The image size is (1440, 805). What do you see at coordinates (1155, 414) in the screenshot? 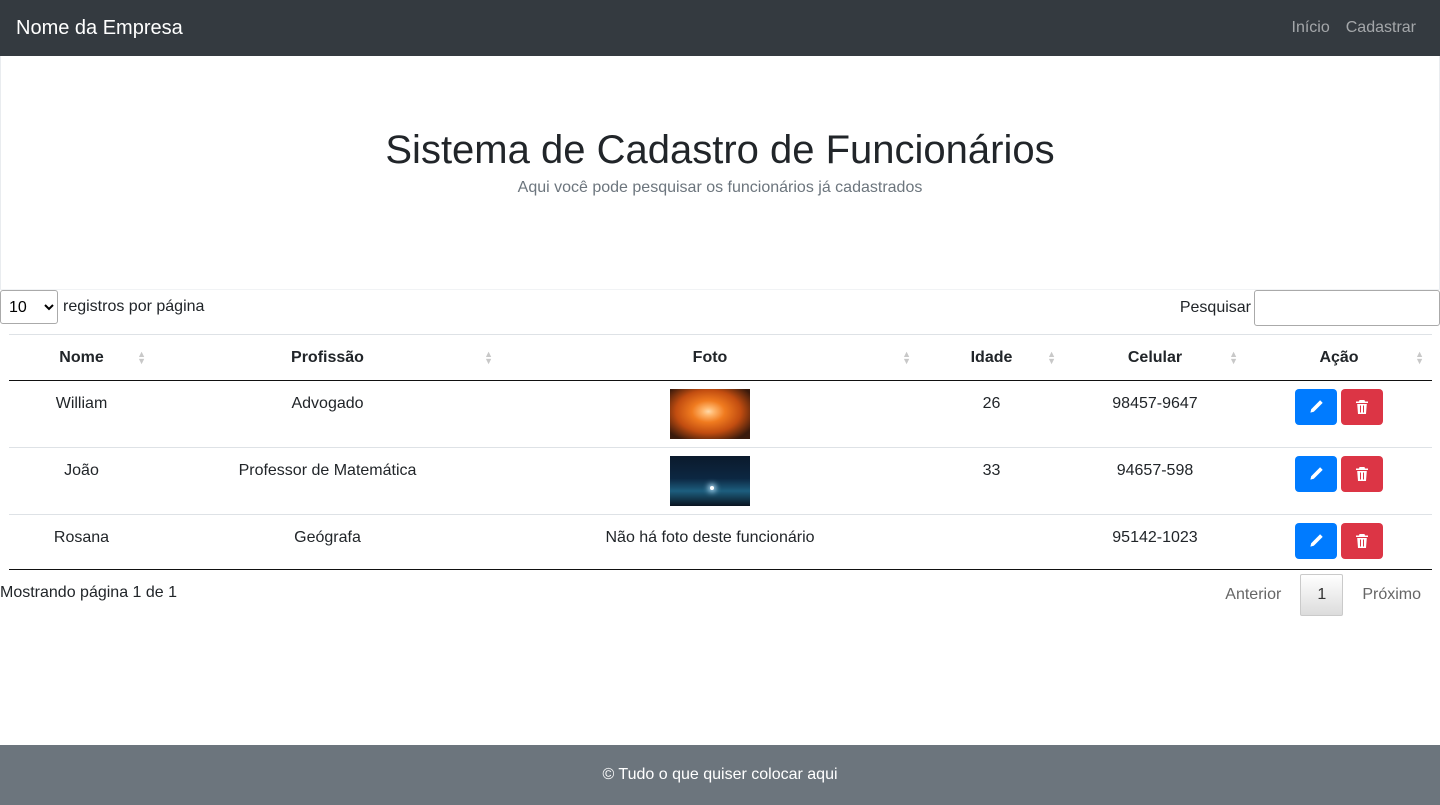
I see `cell-celular: 98457-9647` at bounding box center [1155, 414].